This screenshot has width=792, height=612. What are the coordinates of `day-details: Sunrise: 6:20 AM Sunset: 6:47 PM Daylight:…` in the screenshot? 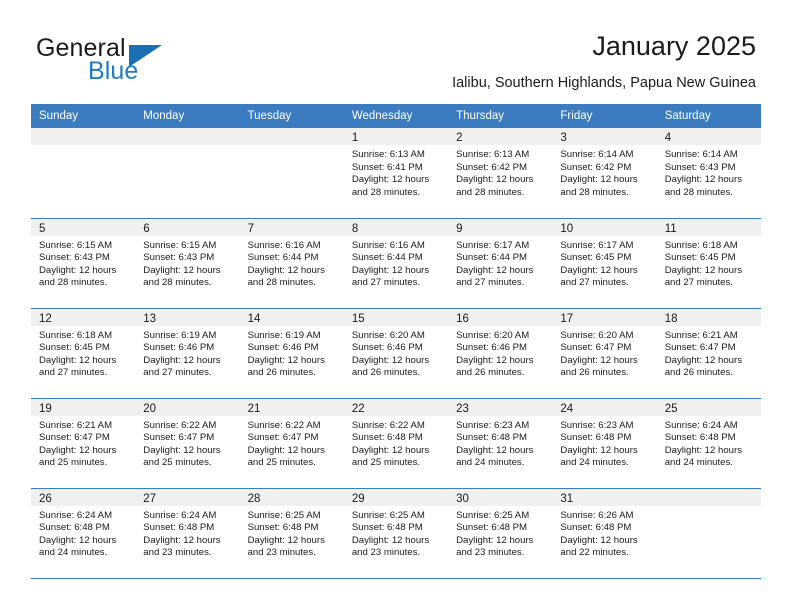 It's located at (604, 353).